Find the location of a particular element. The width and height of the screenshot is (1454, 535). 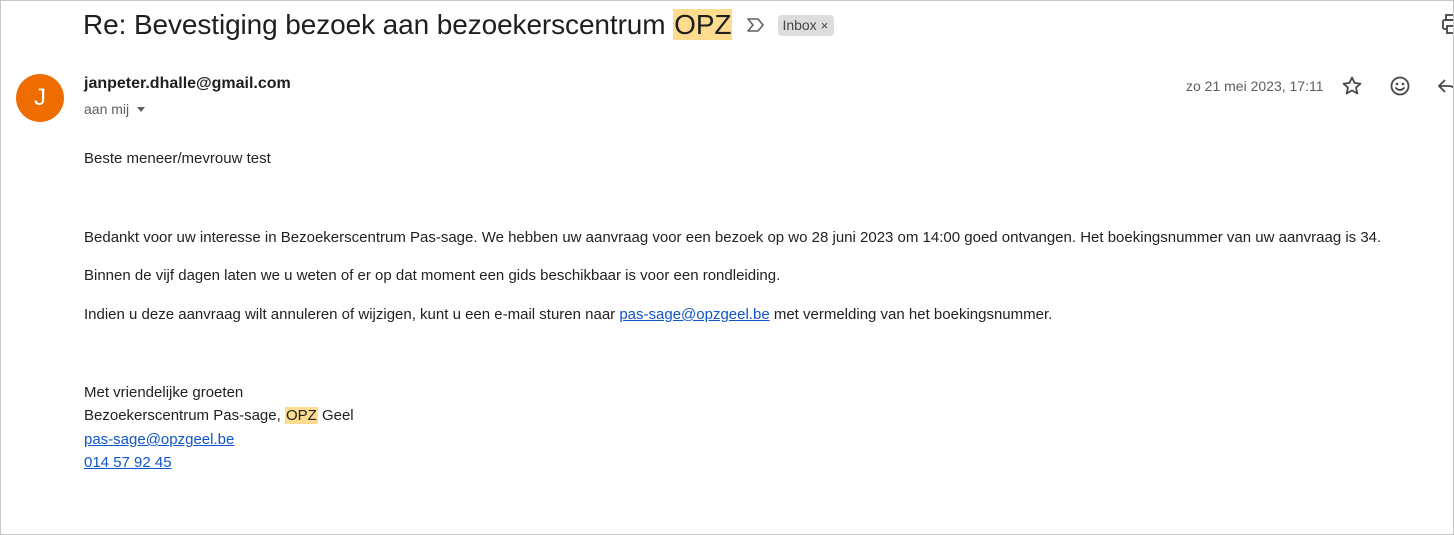

signature-organization: Bezoekerscentrum Pas-sage, OPZ Geel is located at coordinates (219, 415).